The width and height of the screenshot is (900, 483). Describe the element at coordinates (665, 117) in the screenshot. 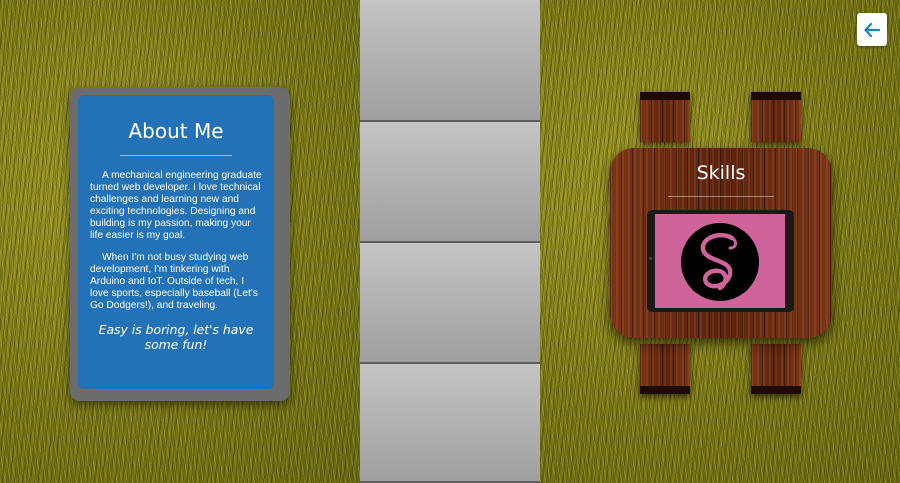

I see `chair-top-left` at that location.